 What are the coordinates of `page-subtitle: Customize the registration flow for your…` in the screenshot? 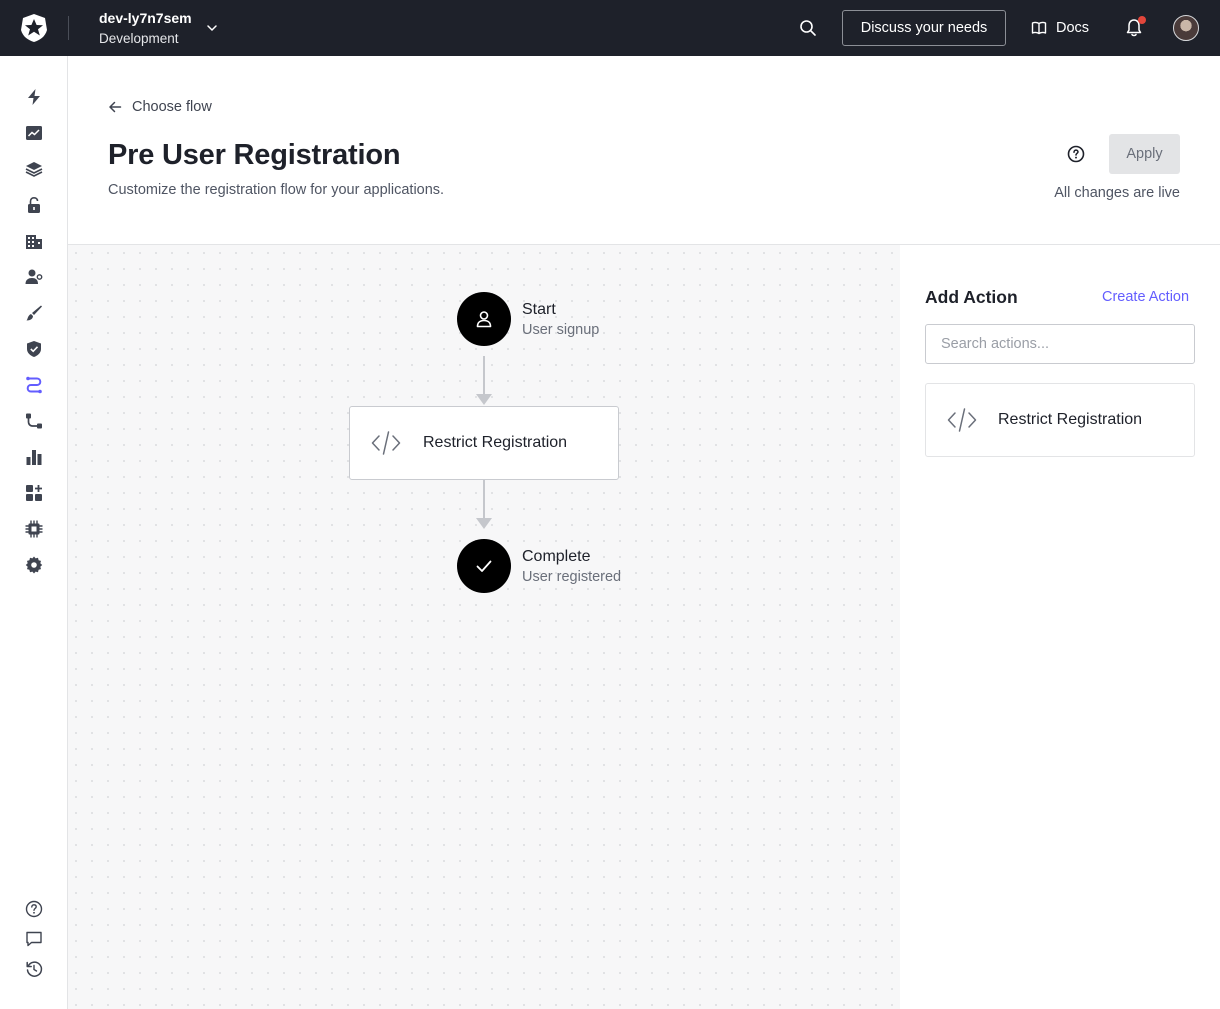 It's located at (276, 190).